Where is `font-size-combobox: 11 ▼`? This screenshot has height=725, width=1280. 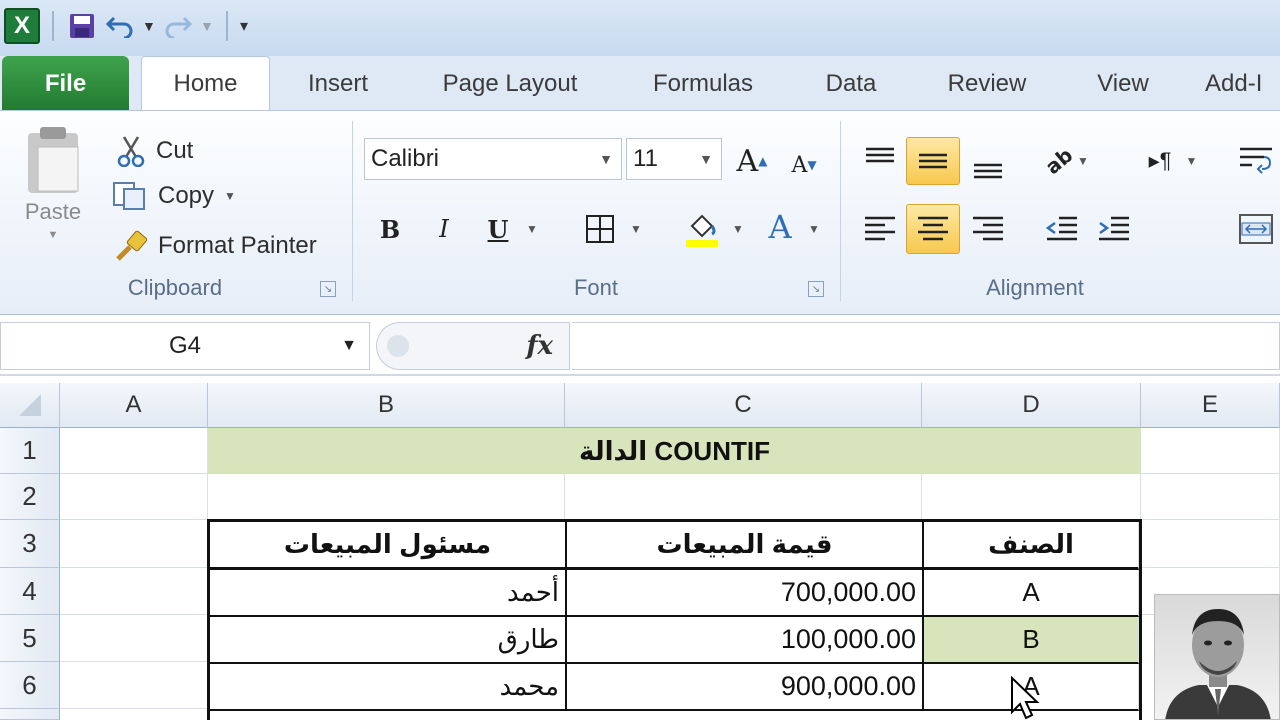 font-size-combobox: 11 ▼ is located at coordinates (674, 159).